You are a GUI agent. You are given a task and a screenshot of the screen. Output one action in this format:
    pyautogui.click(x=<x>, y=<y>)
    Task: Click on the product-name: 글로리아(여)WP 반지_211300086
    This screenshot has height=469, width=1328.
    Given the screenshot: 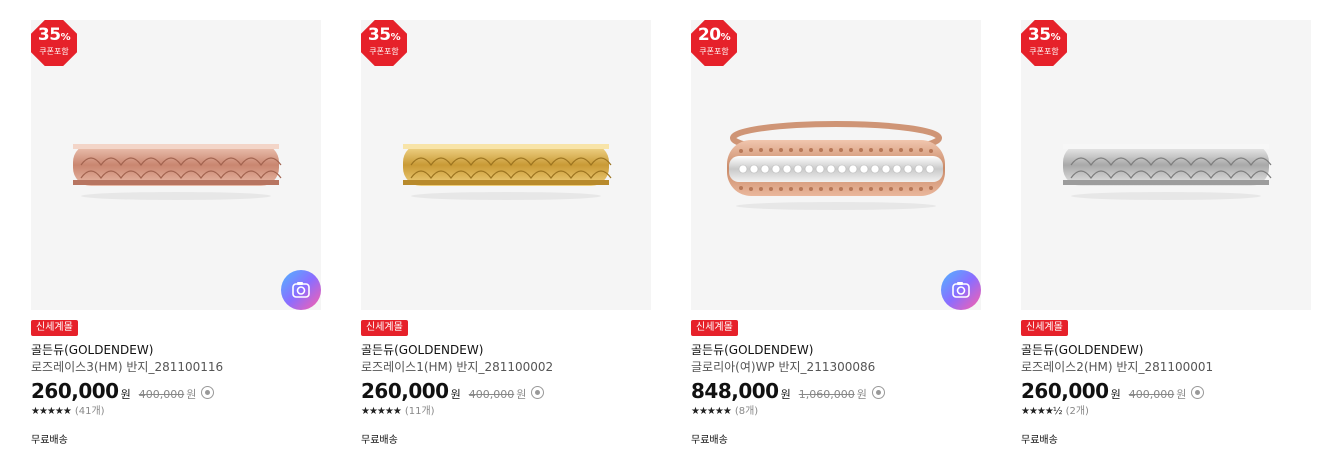 What is the action you would take?
    pyautogui.click(x=836, y=367)
    